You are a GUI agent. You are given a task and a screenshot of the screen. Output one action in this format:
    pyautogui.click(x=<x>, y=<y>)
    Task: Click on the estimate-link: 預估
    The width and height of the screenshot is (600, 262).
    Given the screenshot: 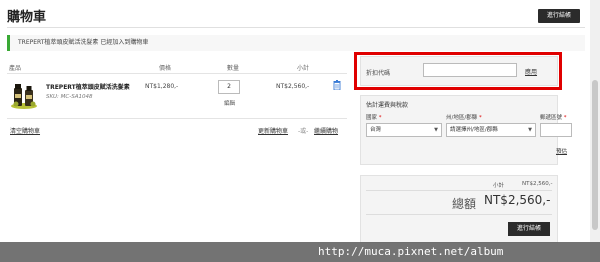 What is the action you would take?
    pyautogui.click(x=561, y=151)
    